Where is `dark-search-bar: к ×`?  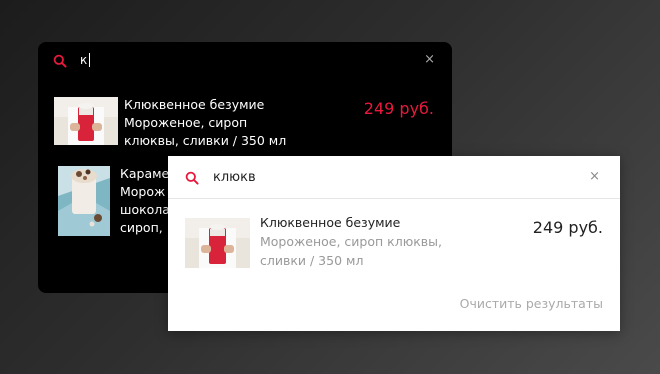
dark-search-bar: к × is located at coordinates (245, 61).